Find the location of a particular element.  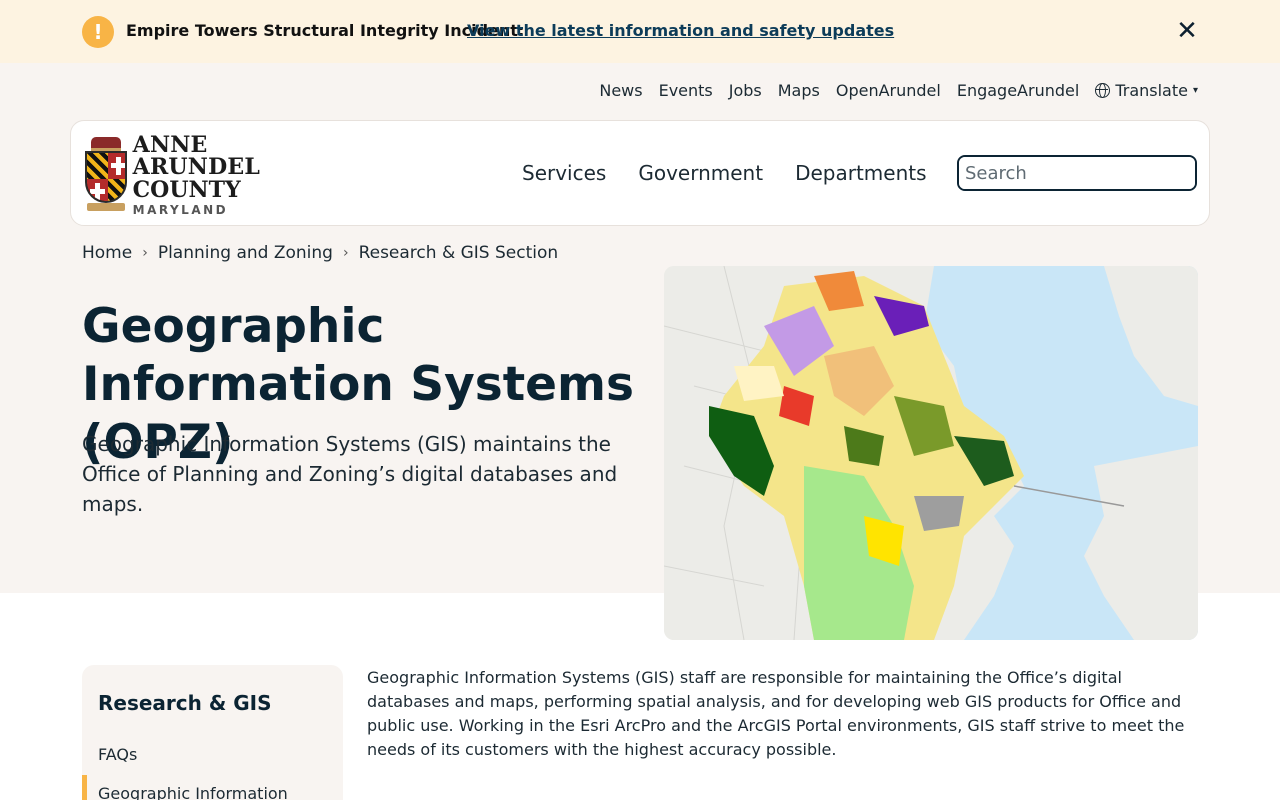

util-link-events: Events is located at coordinates (686, 90).